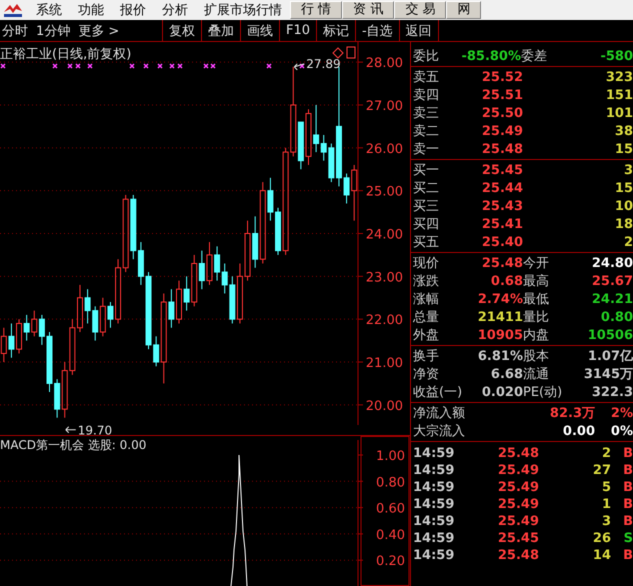  Describe the element at coordinates (464, 10) in the screenshot. I see `menu-tab: 网` at that location.